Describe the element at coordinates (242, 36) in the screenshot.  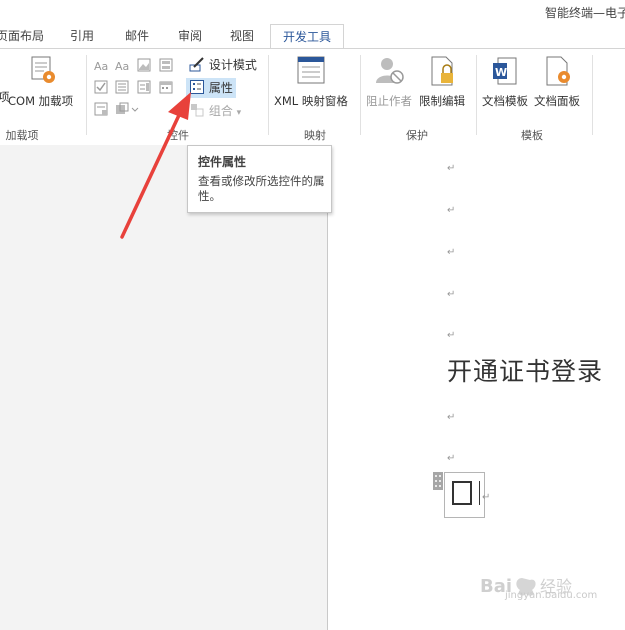
I see `tab-view: 视图` at that location.